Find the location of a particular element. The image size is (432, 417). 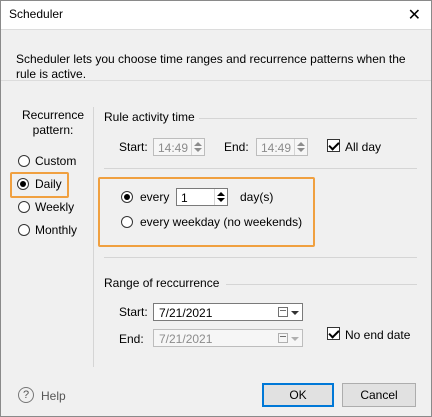

radio-weekly-label: Weekly is located at coordinates (54, 207).